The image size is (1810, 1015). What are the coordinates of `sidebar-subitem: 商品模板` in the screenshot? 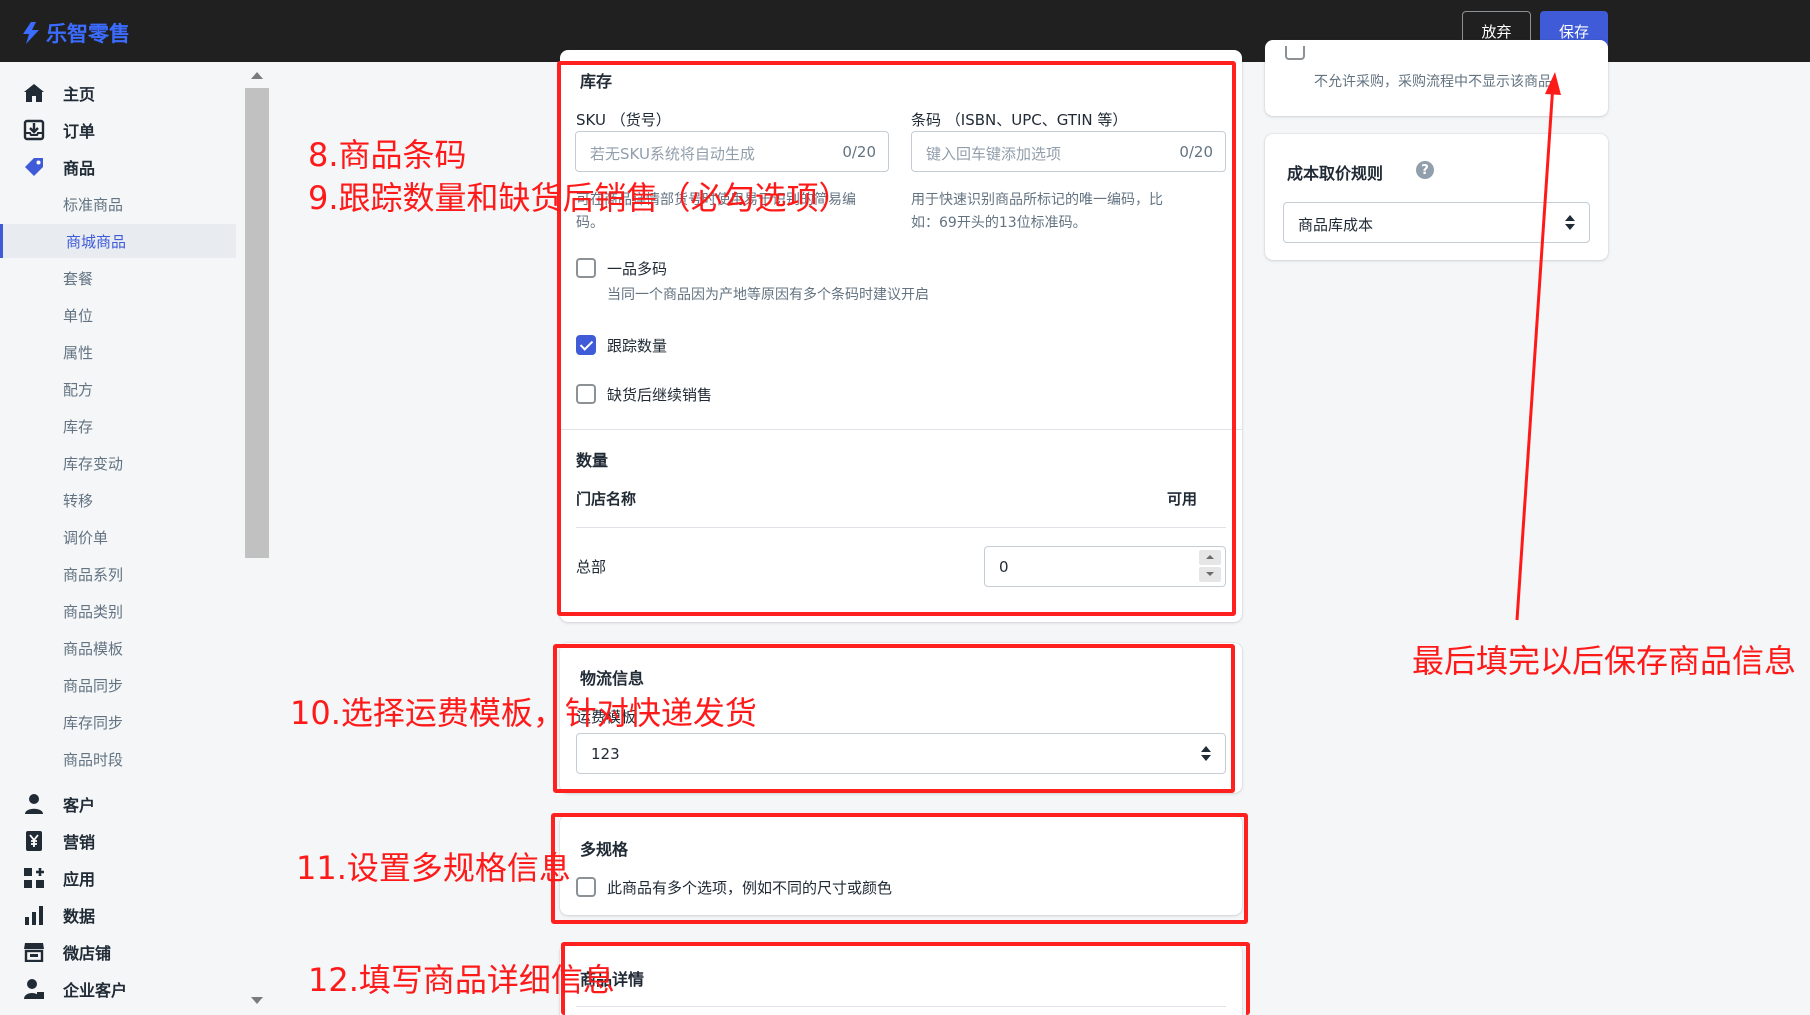 It's located at (118, 648).